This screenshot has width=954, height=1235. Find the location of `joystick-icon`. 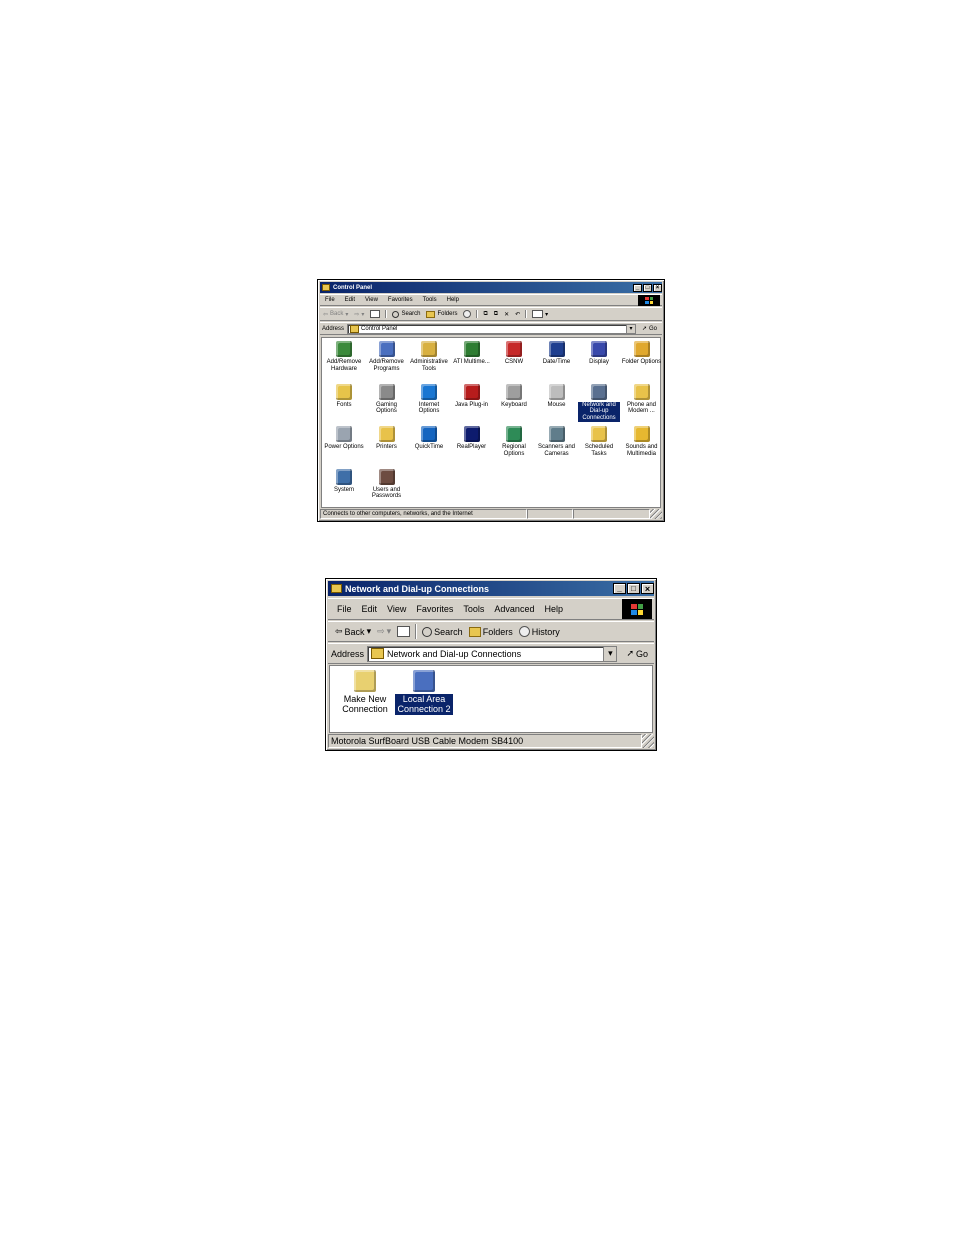

joystick-icon is located at coordinates (386, 391).